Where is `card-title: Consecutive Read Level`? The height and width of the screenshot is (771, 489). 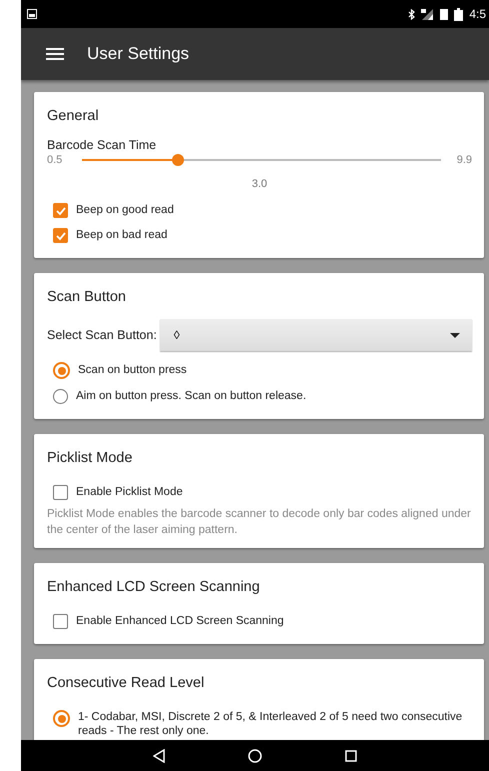
card-title: Consecutive Read Level is located at coordinates (126, 683).